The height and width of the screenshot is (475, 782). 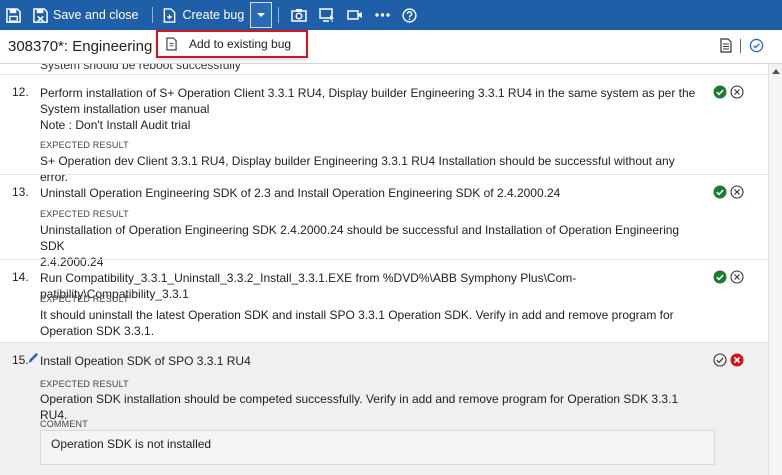 What do you see at coordinates (140, 68) in the screenshot?
I see `previous-step-expected-text: System should be reboot successfully` at bounding box center [140, 68].